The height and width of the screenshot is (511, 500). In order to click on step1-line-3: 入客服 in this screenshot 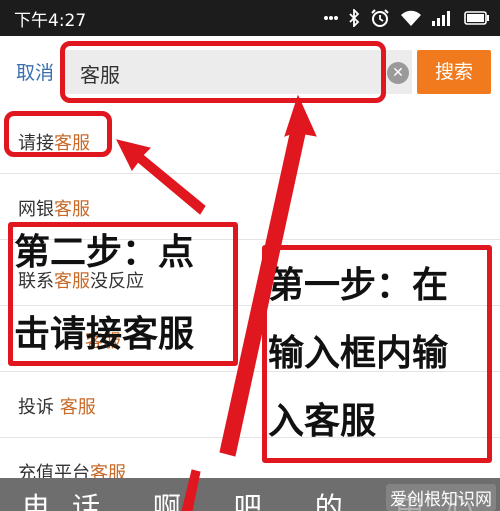, I will do `click(322, 421)`.